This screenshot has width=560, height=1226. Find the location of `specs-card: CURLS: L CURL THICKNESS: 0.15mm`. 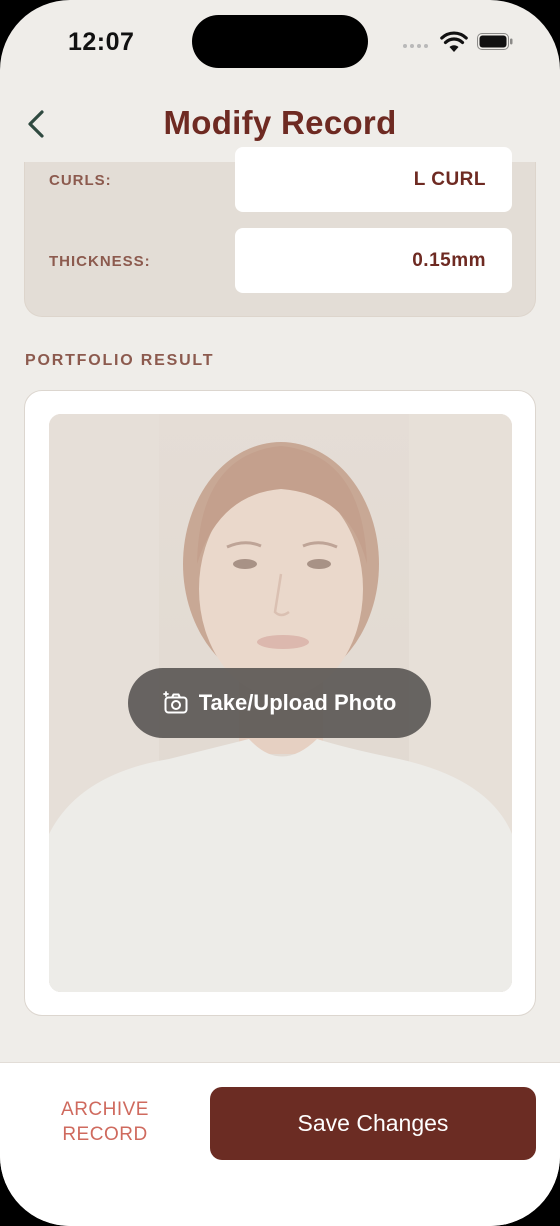

specs-card: CURLS: L CURL THICKNESS: 0.15mm is located at coordinates (280, 232).